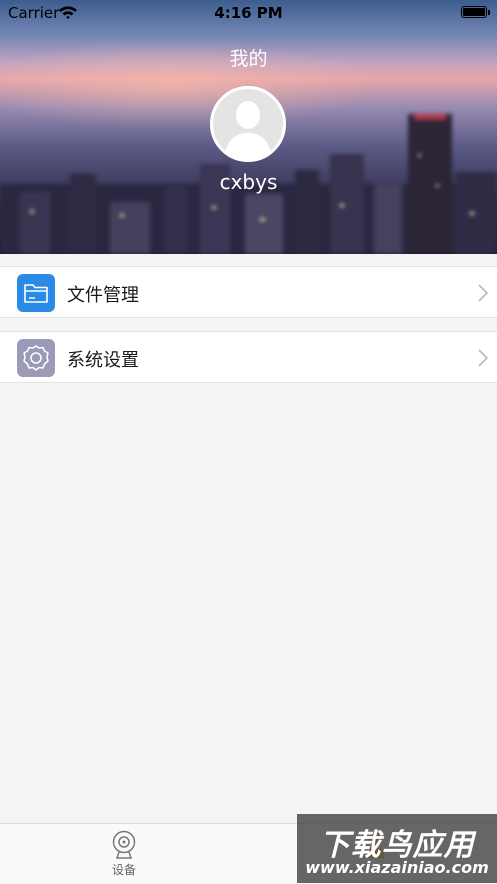 This screenshot has height=884, width=497. Describe the element at coordinates (248, 59) in the screenshot. I see `page-title: 我的` at that location.